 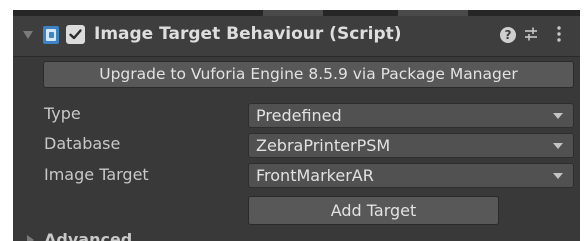 What do you see at coordinates (62, 113) in the screenshot?
I see `type-label: Type` at bounding box center [62, 113].